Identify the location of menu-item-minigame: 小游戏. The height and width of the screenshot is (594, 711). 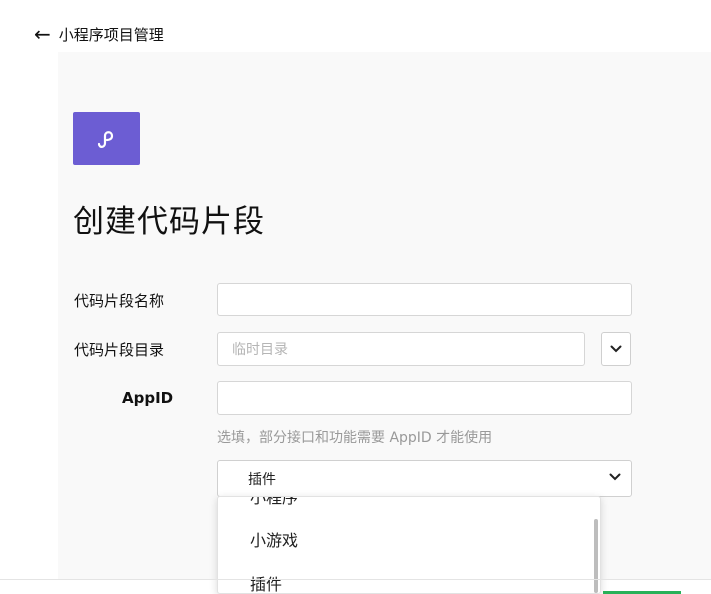
(274, 539).